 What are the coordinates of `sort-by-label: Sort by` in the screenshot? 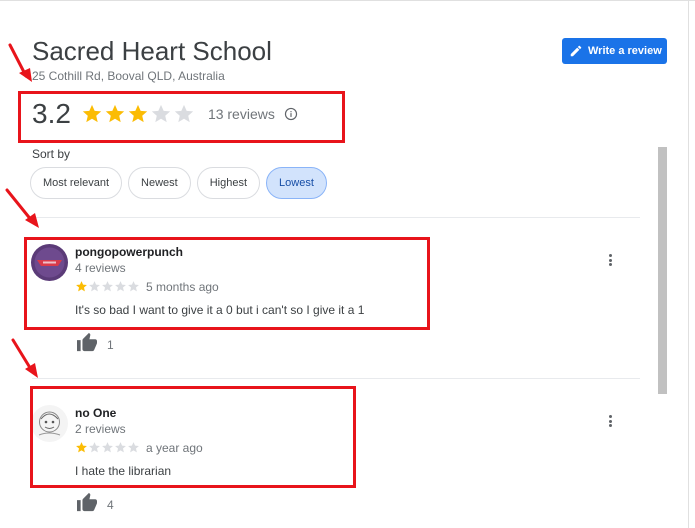 It's located at (51, 154).